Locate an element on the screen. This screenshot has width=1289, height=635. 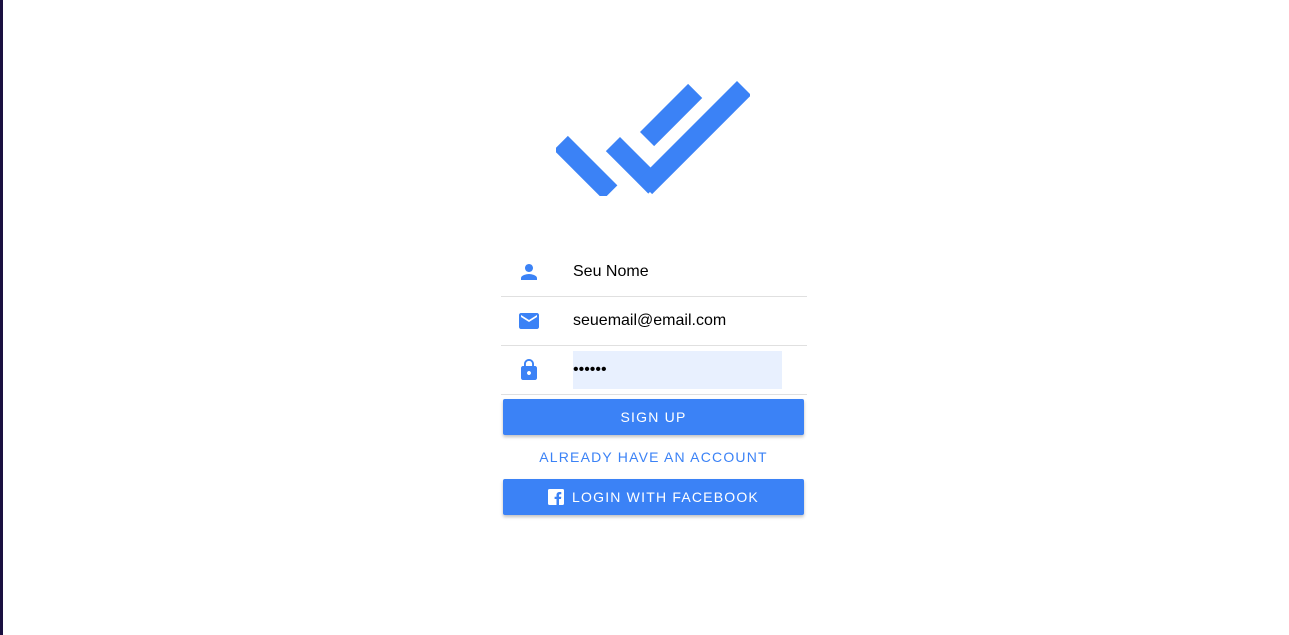
password-field-row is located at coordinates (654, 370).